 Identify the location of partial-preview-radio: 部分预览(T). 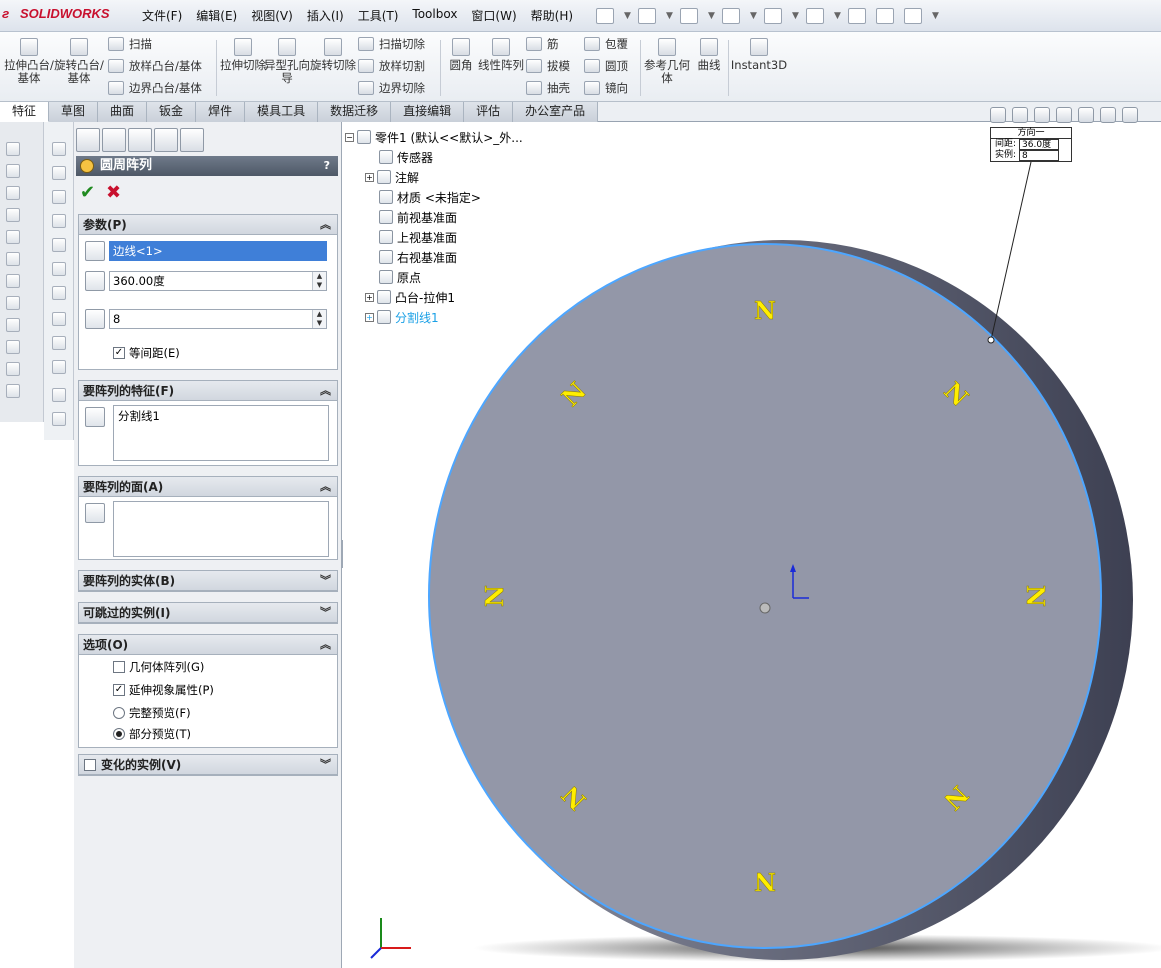
(152, 734).